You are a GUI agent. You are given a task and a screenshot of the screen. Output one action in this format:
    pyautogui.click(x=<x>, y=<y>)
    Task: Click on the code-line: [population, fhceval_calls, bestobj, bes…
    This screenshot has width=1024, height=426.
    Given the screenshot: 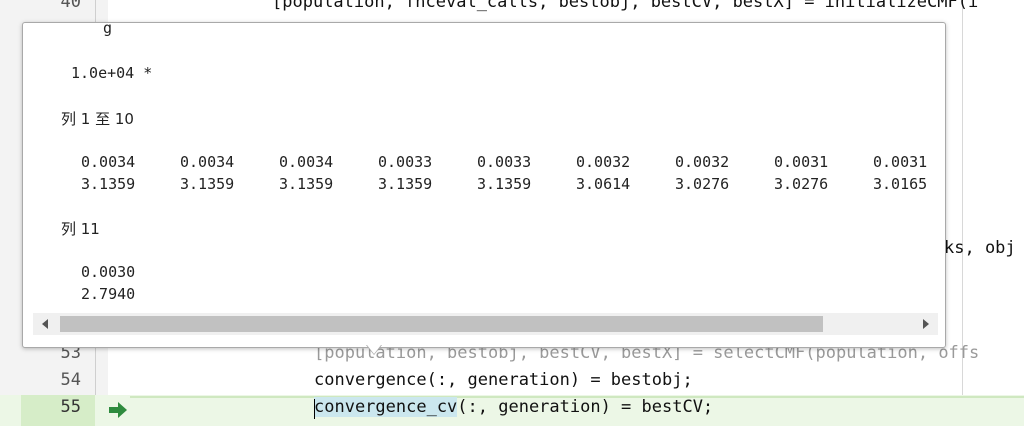 What is the action you would take?
    pyautogui.click(x=625, y=6)
    